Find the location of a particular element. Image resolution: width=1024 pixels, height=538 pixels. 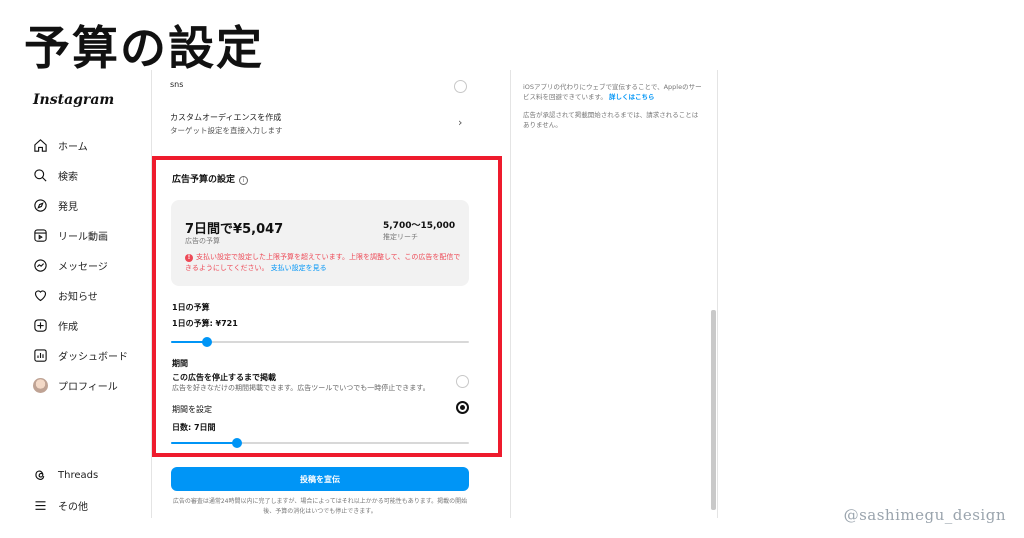

estimated-reach-label: 推定リーチ is located at coordinates (400, 237).